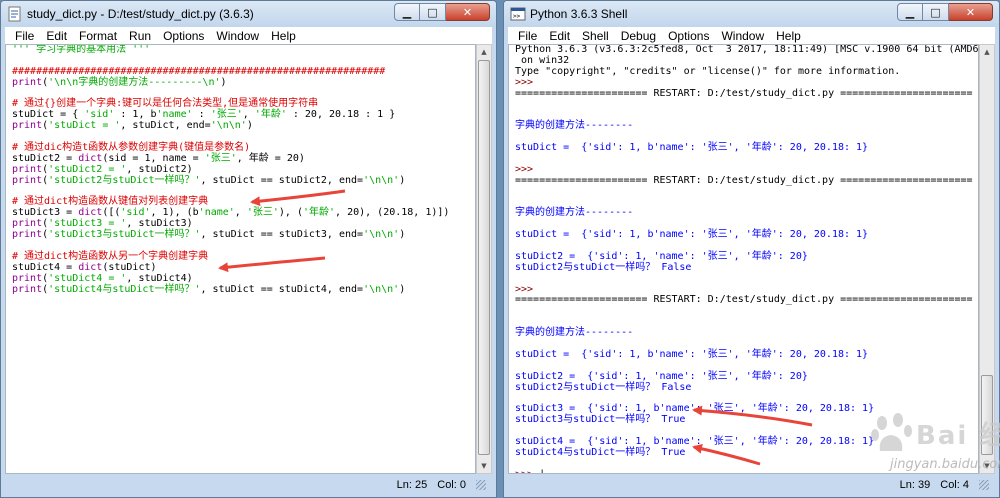 The width and height of the screenshot is (1000, 498). I want to click on code-token: (stuDict), so click(129, 267).